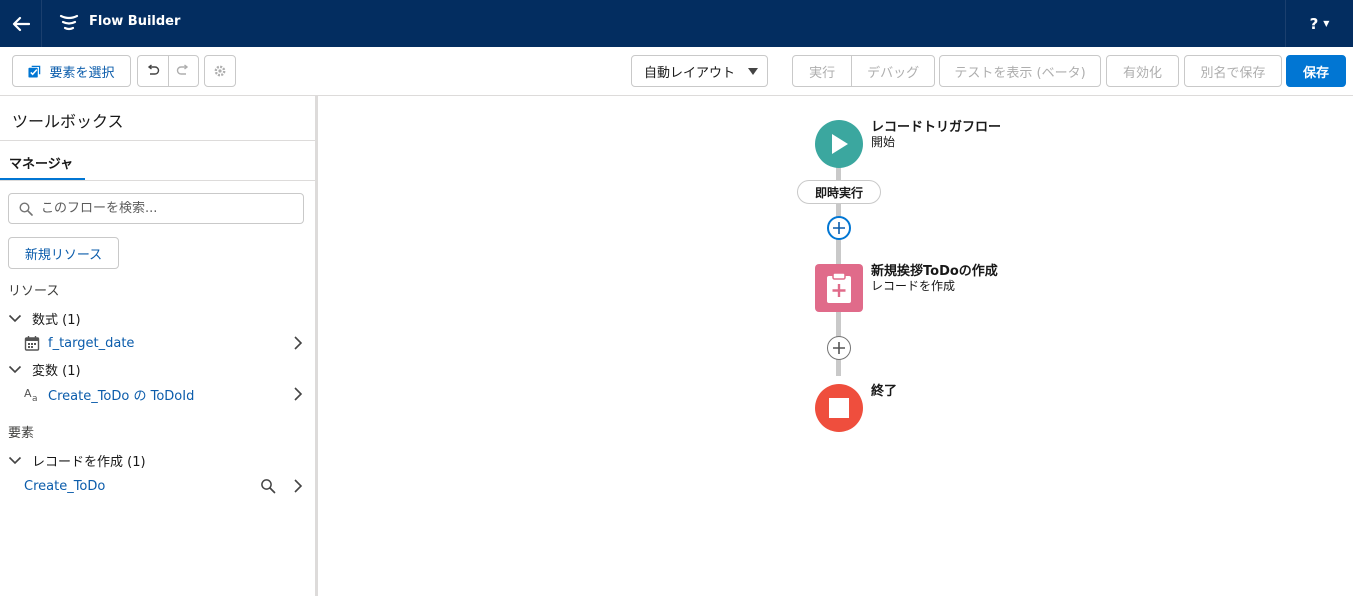 The height and width of the screenshot is (596, 1353). Describe the element at coordinates (1233, 71) in the screenshot. I see `save-as-button: 別名で保存` at that location.